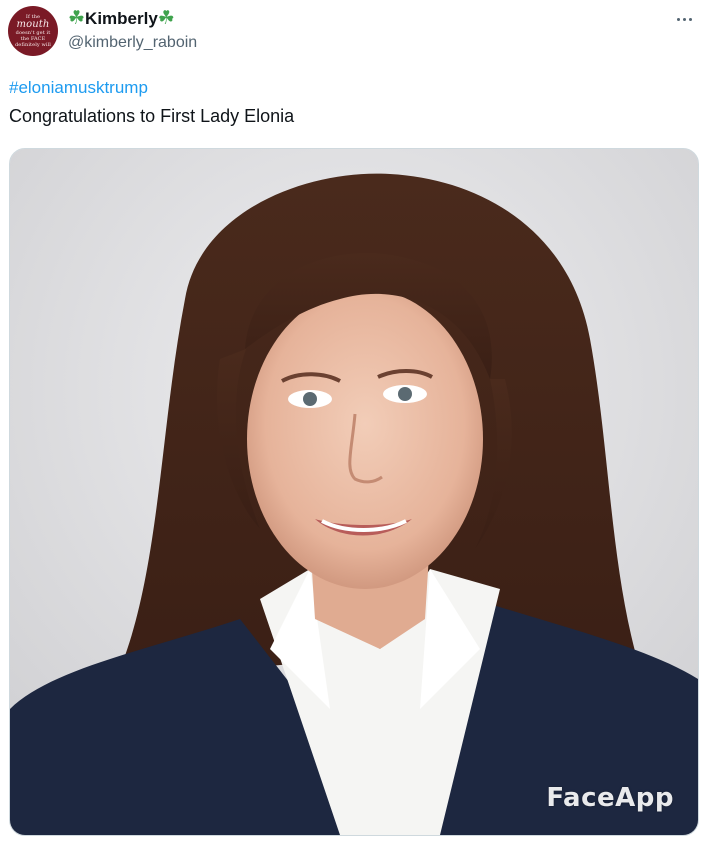 The height and width of the screenshot is (845, 710). I want to click on tweet-text: Congratulations to First Lady Elonia, so click(152, 116).